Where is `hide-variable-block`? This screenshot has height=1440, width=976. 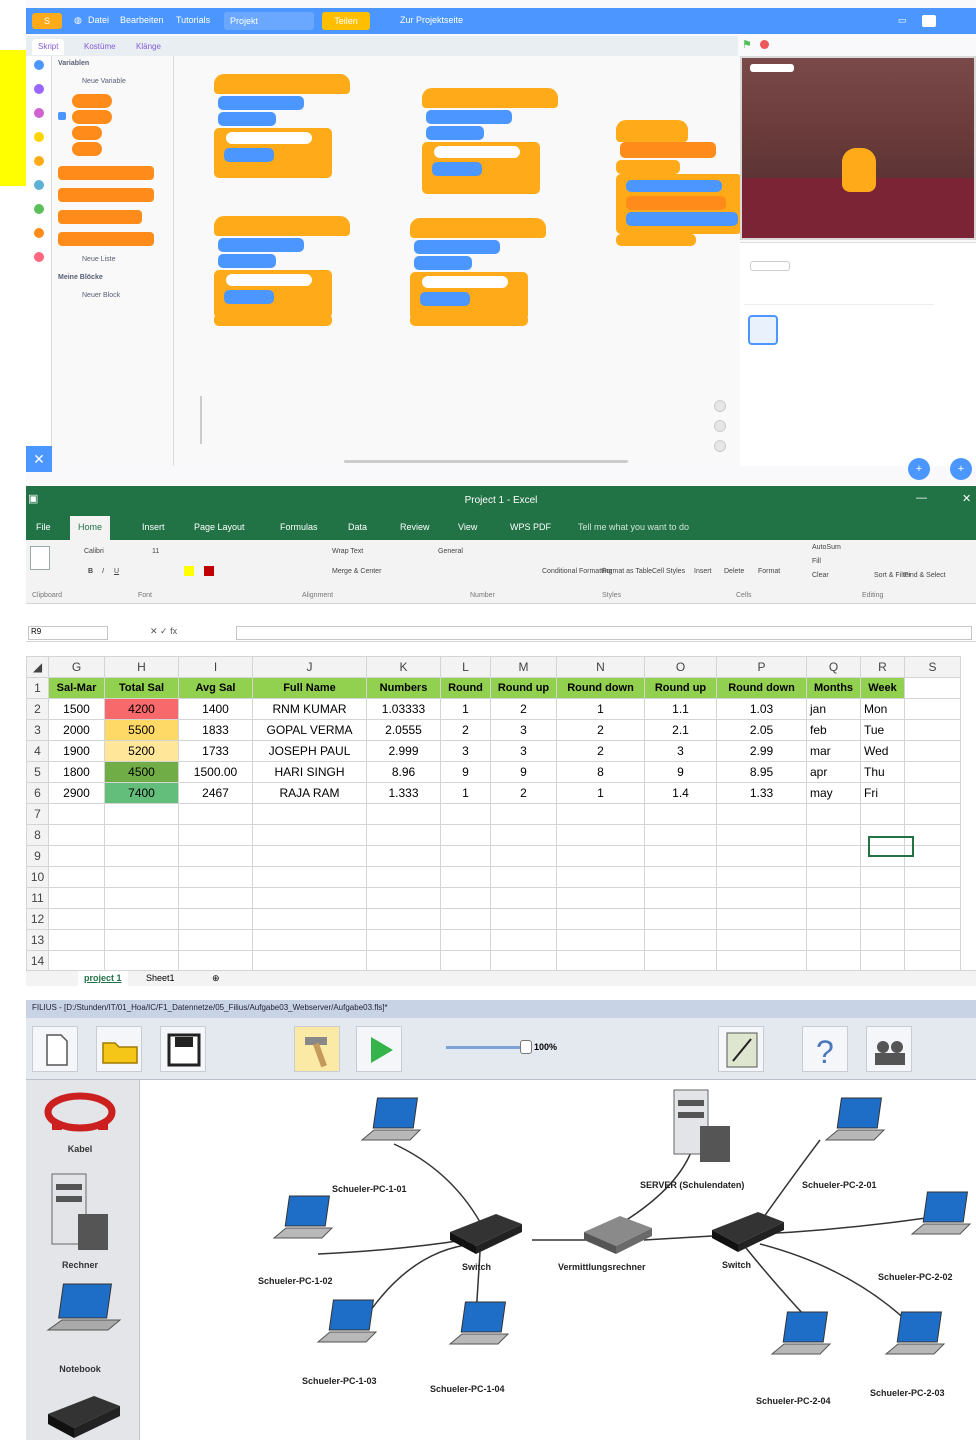
hide-variable-block is located at coordinates (106, 239).